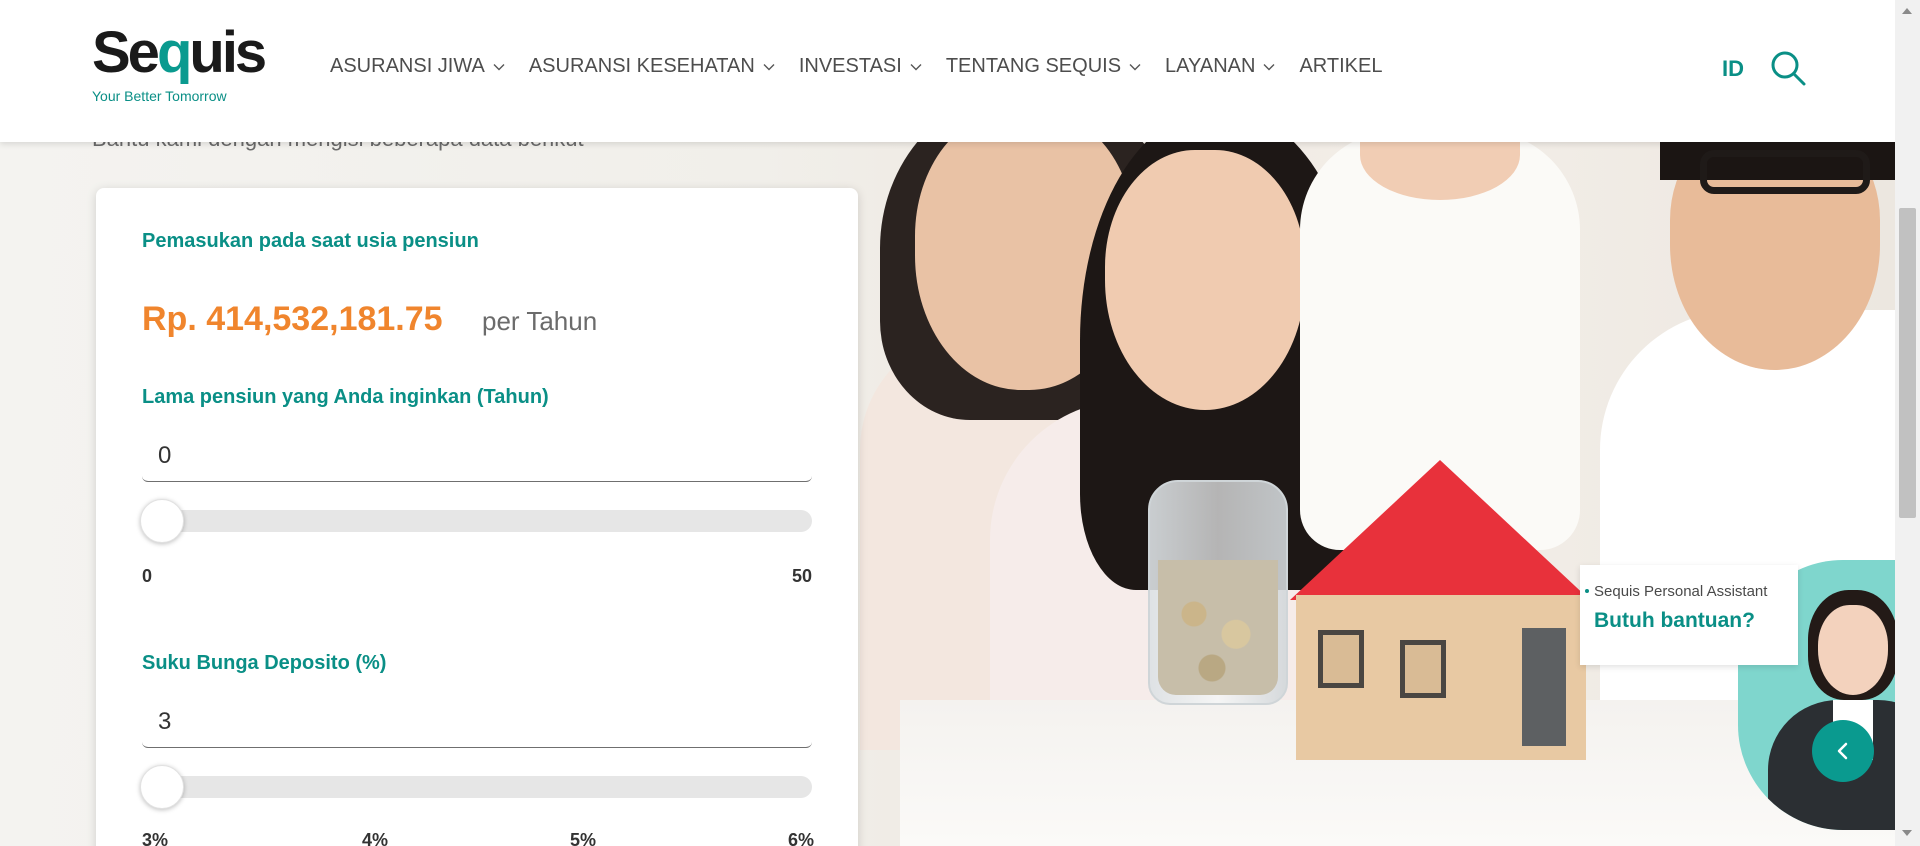  I want to click on photo-father-glasses, so click(1785, 172).